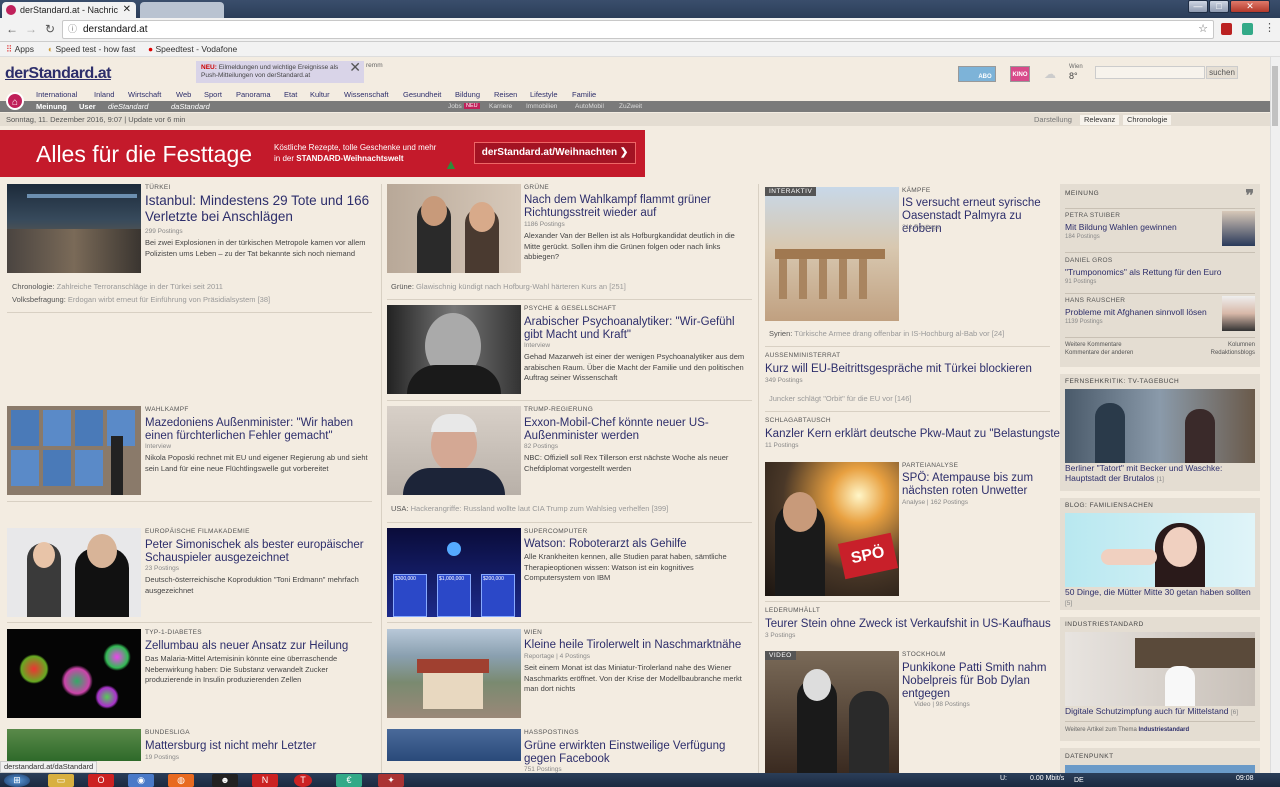  What do you see at coordinates (1250, 6) in the screenshot?
I see `close-window-button: ✕` at bounding box center [1250, 6].